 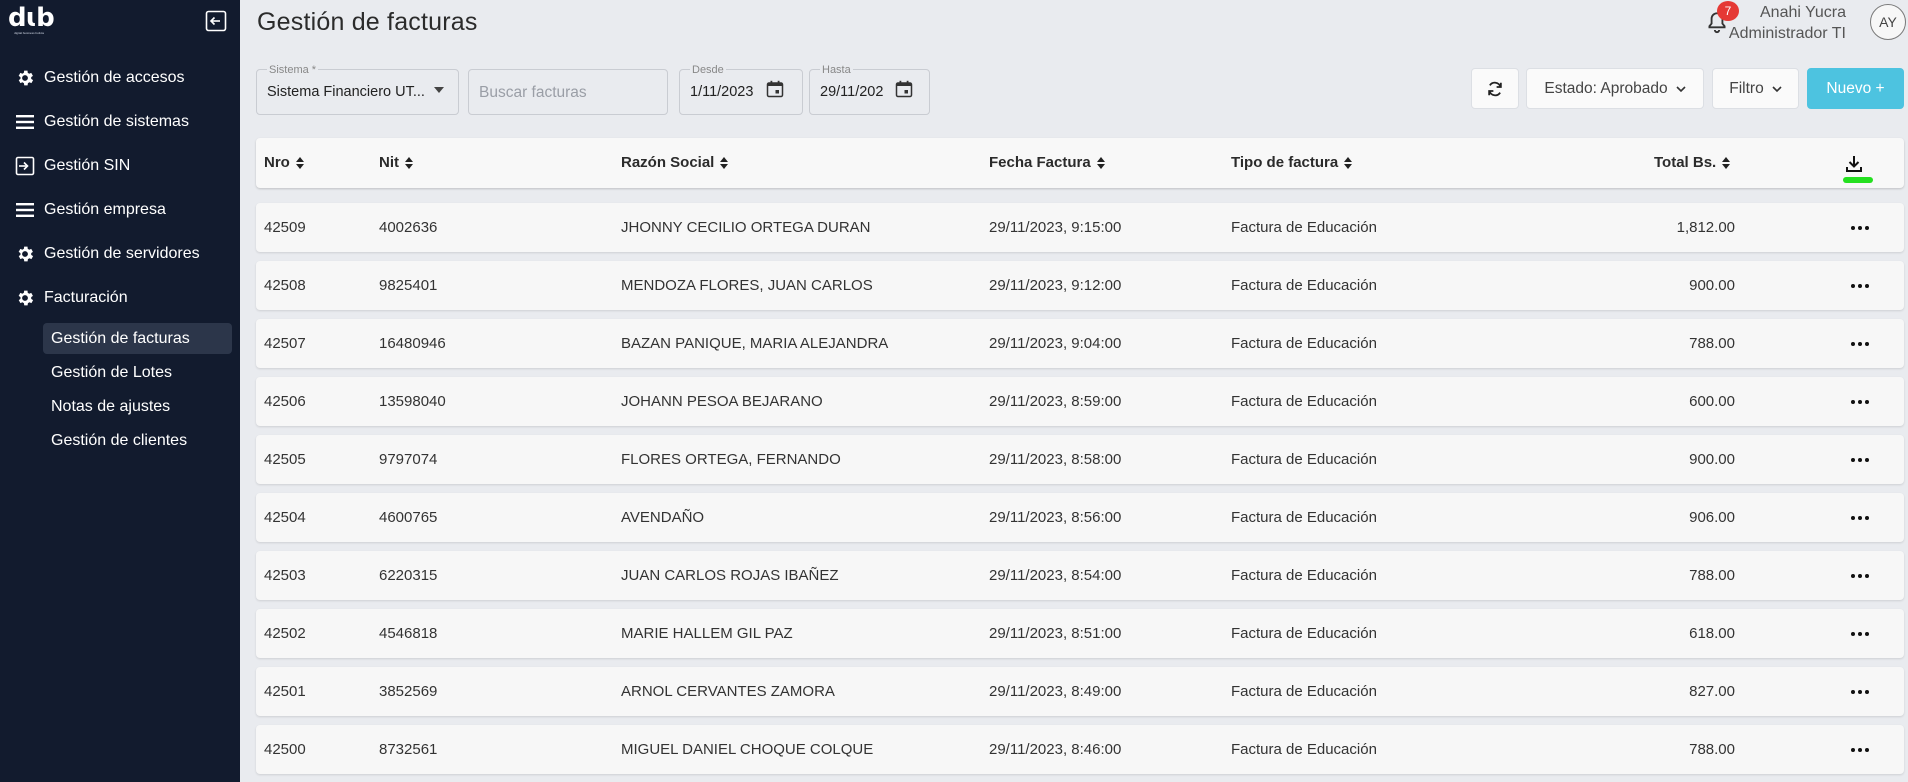 What do you see at coordinates (216, 21) in the screenshot?
I see `collapse-sidebar-button` at bounding box center [216, 21].